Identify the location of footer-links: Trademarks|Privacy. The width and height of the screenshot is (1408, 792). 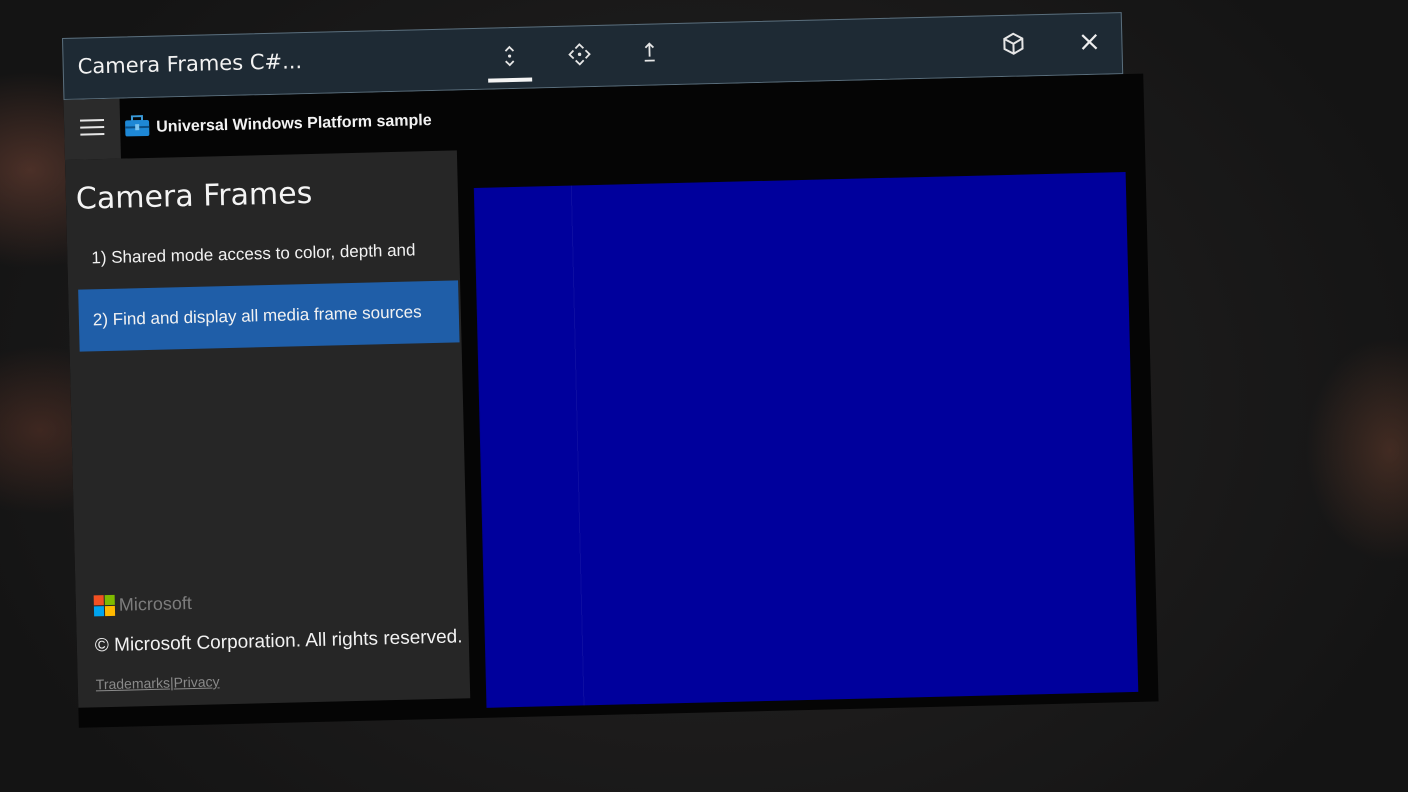
(158, 682).